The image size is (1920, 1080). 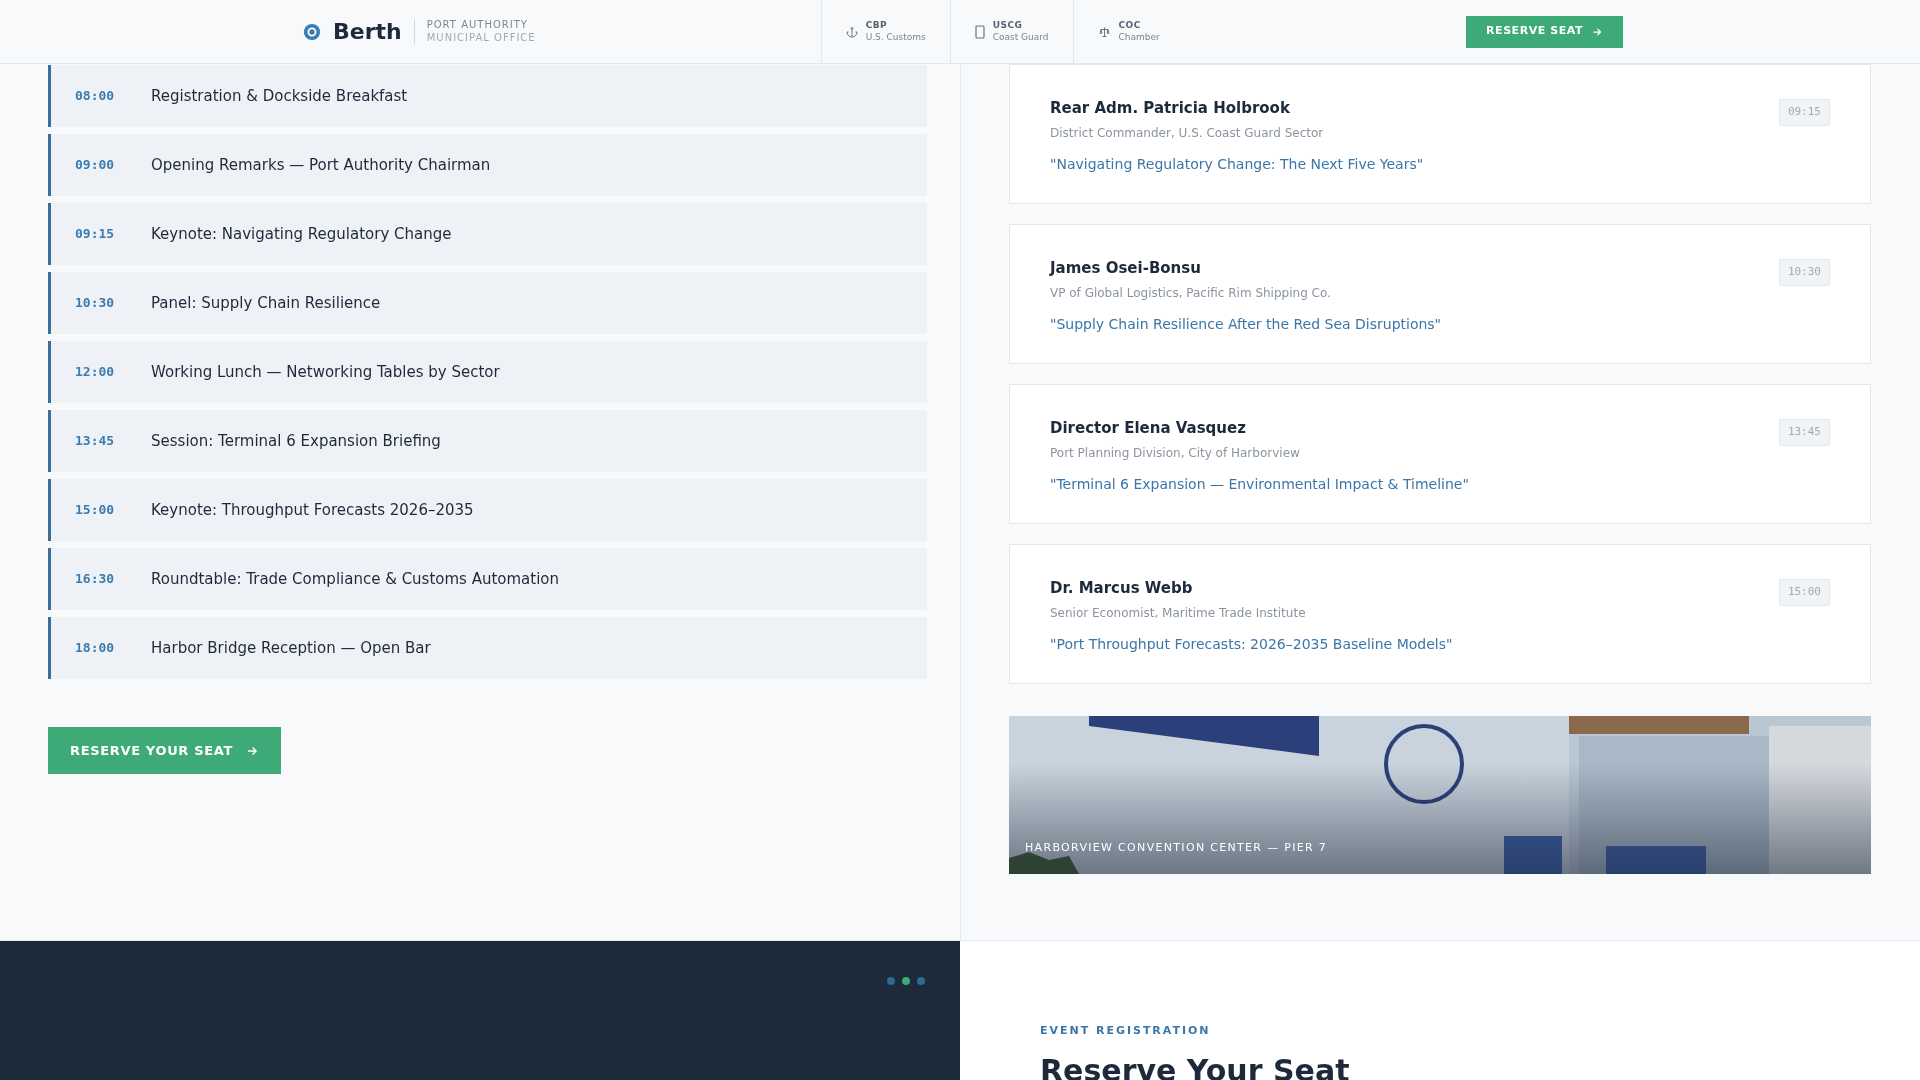 What do you see at coordinates (312, 510) in the screenshot?
I see `session-title: Keynote: Throughput Forecasts 2026–2035` at bounding box center [312, 510].